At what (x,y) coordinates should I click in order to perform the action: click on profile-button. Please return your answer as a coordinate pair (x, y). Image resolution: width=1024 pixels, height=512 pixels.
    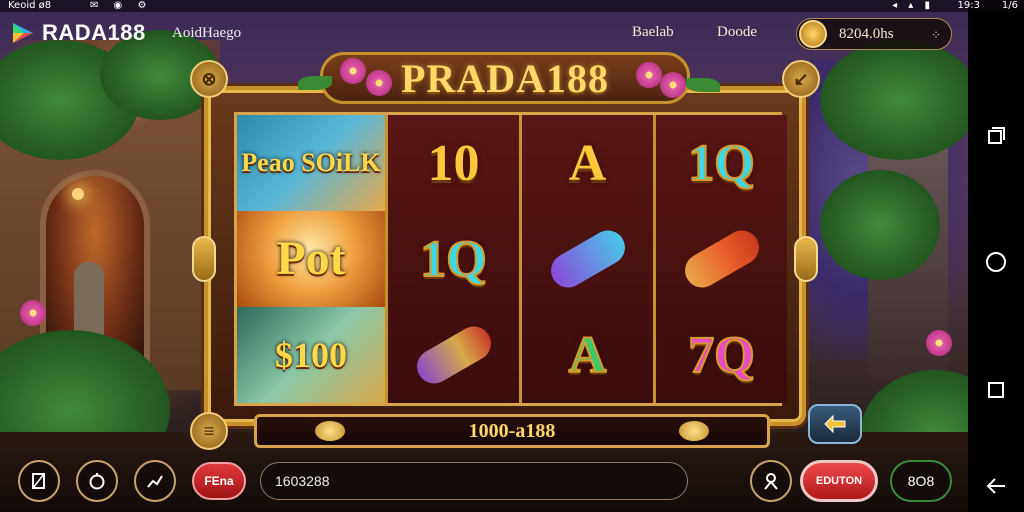
    Looking at the image, I should click on (771, 481).